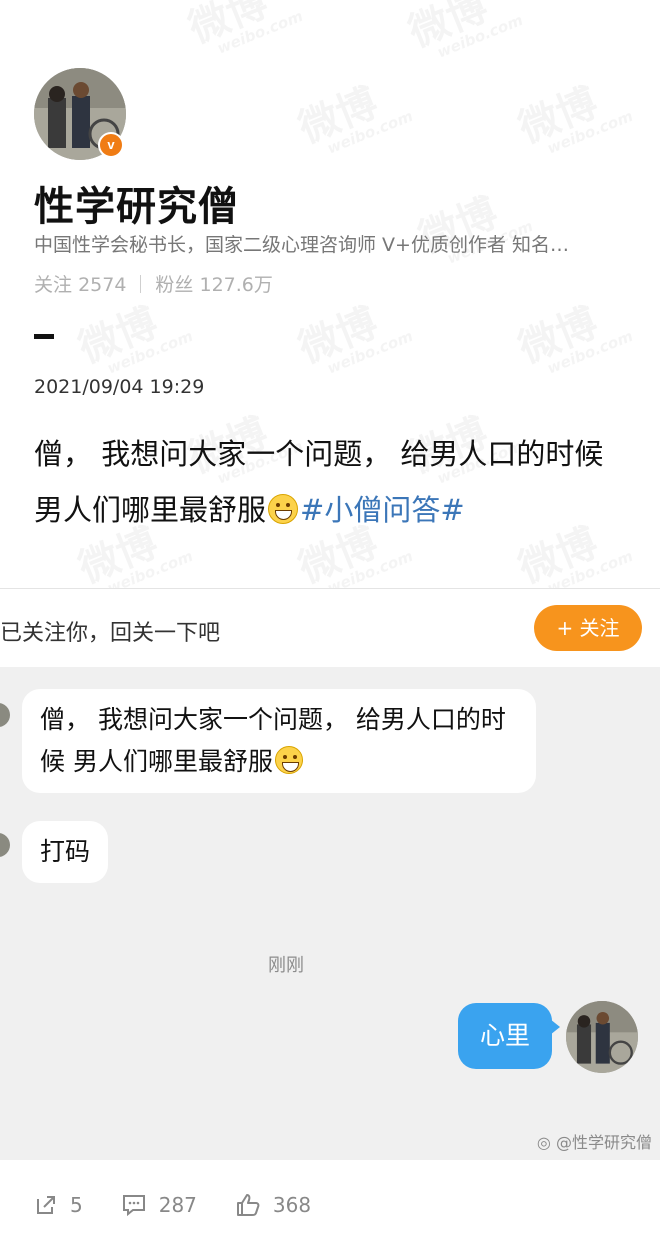 This screenshot has width=660, height=1251. I want to click on self-avatar, so click(602, 1037).